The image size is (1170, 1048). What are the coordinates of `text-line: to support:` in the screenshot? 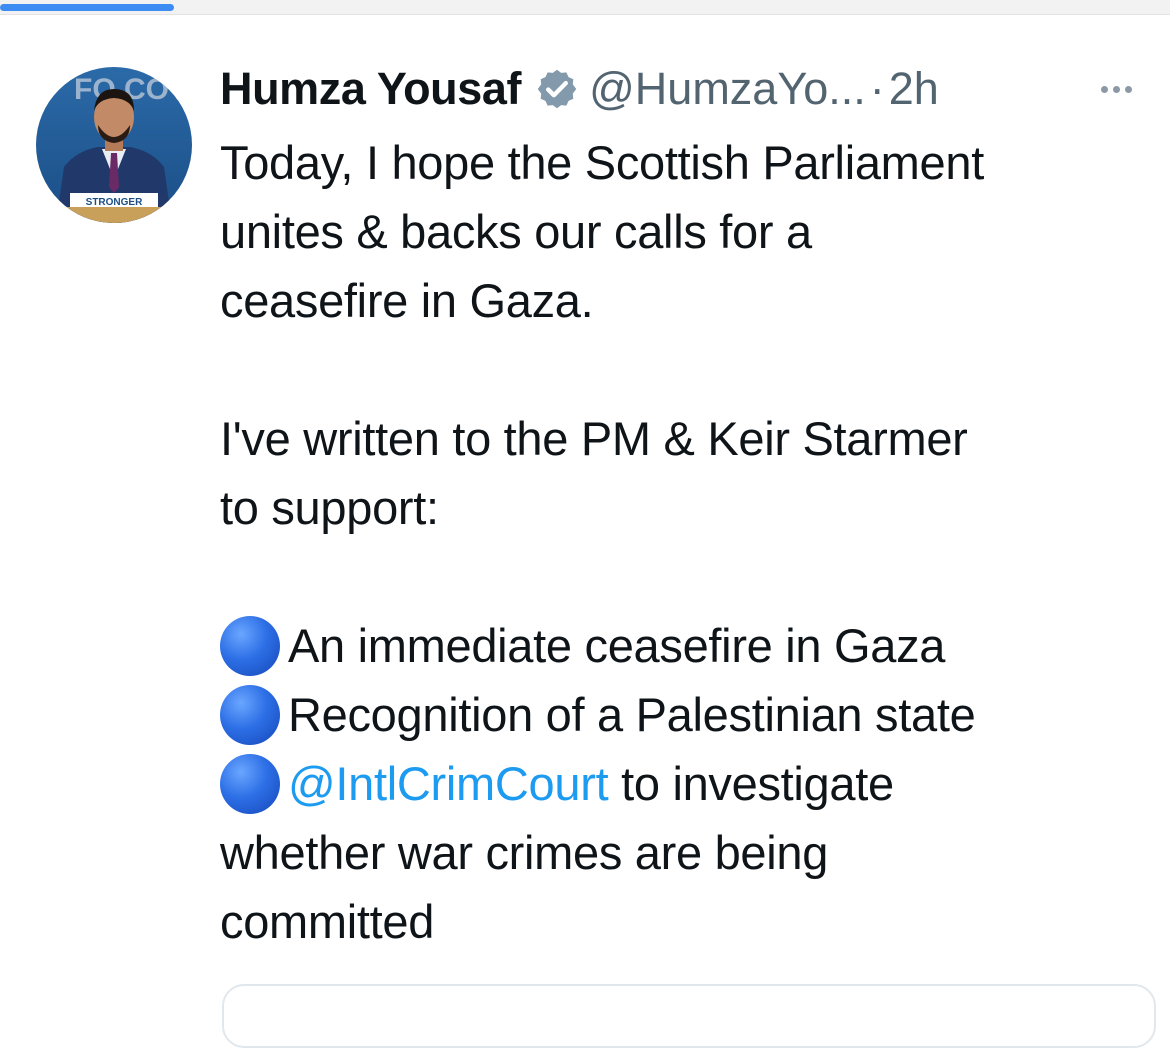 It's located at (329, 507).